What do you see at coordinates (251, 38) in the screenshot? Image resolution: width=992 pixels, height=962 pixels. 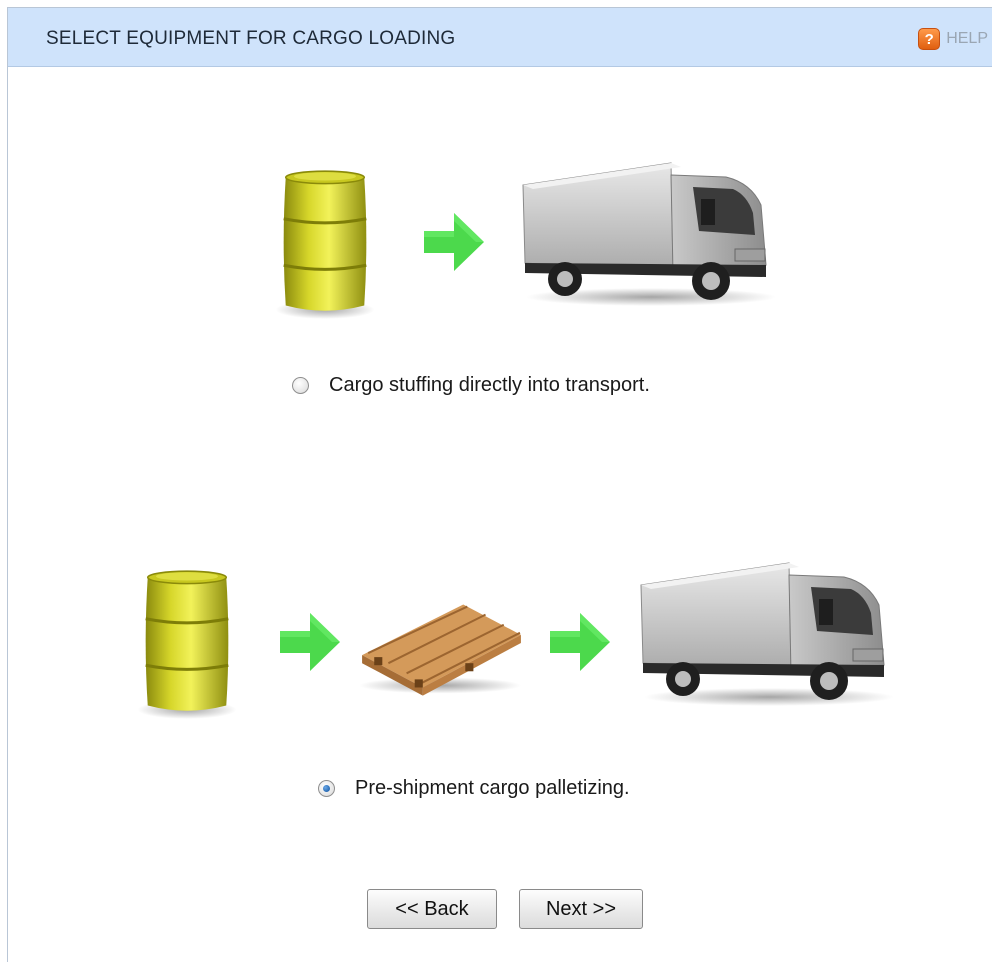 I see `page-title: SELECT EQUIPMENT FOR CARGO LOADING` at bounding box center [251, 38].